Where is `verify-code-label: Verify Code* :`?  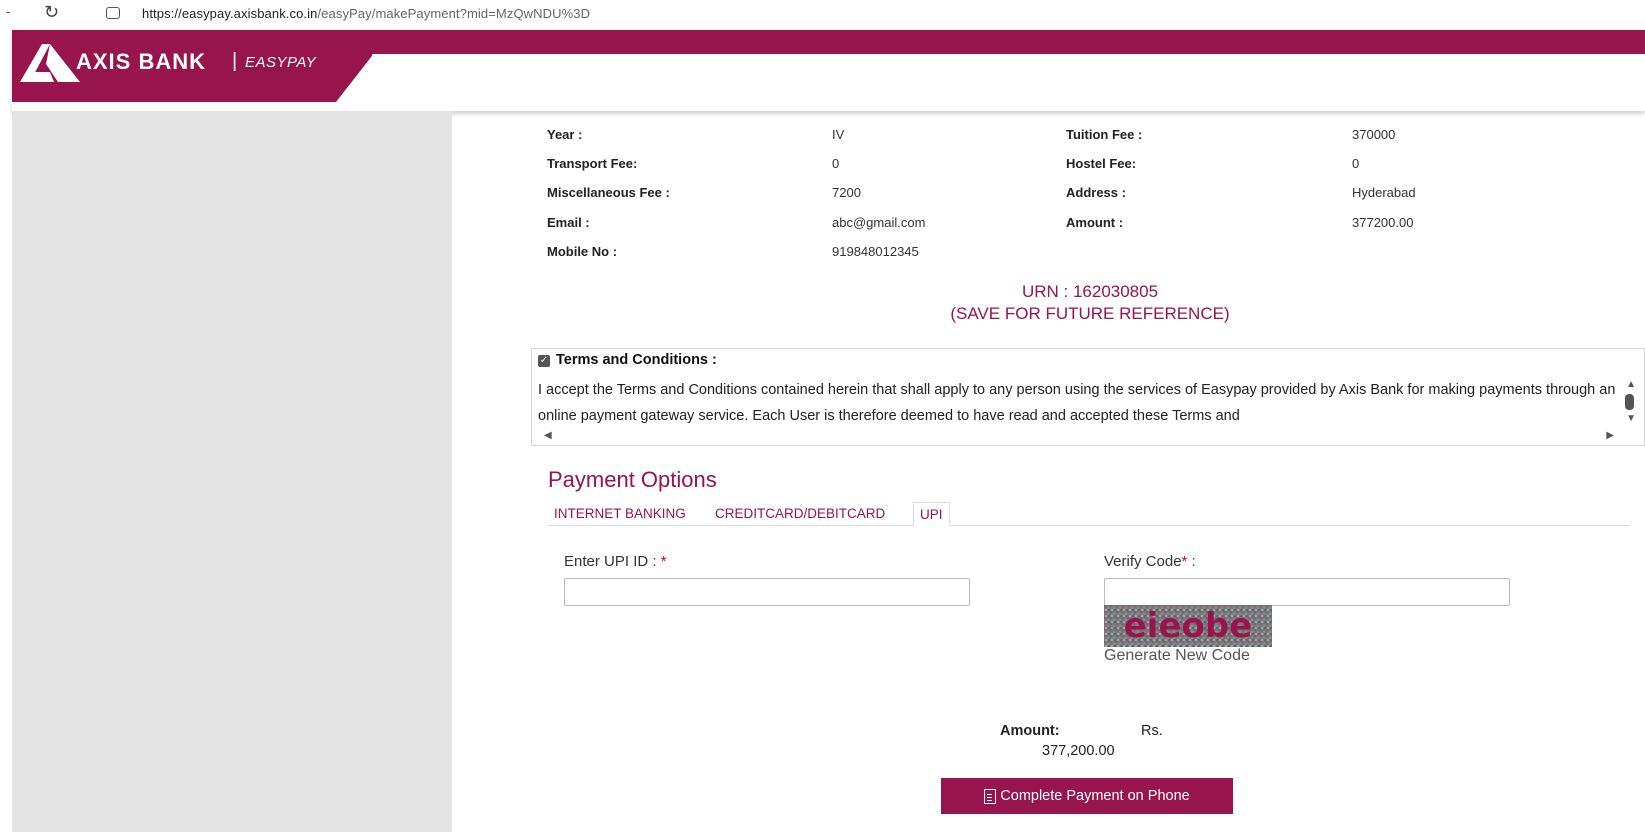
verify-code-label: Verify Code* : is located at coordinates (1150, 561).